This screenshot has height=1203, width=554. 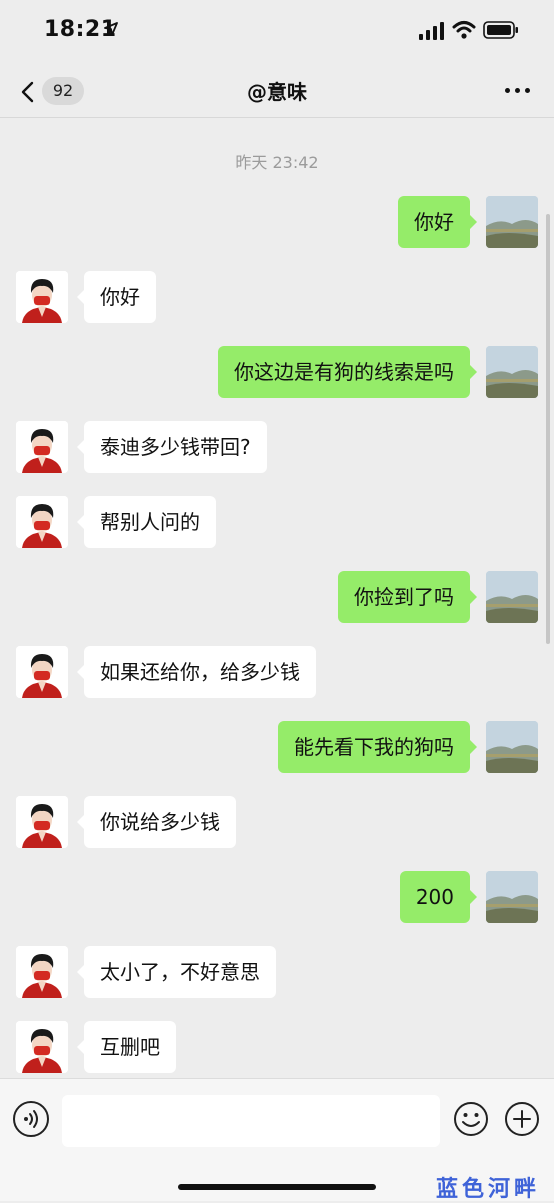 I want to click on message-row: 你捡到了吗, so click(x=277, y=598).